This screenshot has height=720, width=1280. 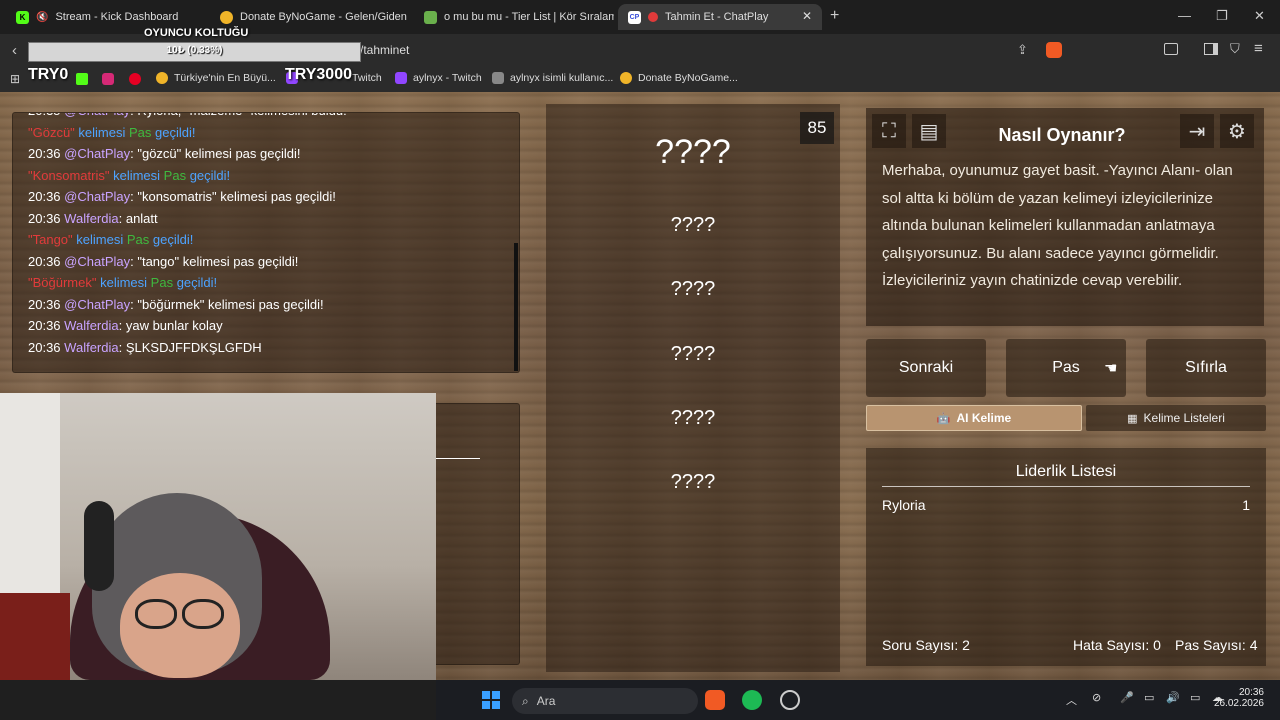 I want to click on share-icon: ⇪, so click(x=1022, y=50).